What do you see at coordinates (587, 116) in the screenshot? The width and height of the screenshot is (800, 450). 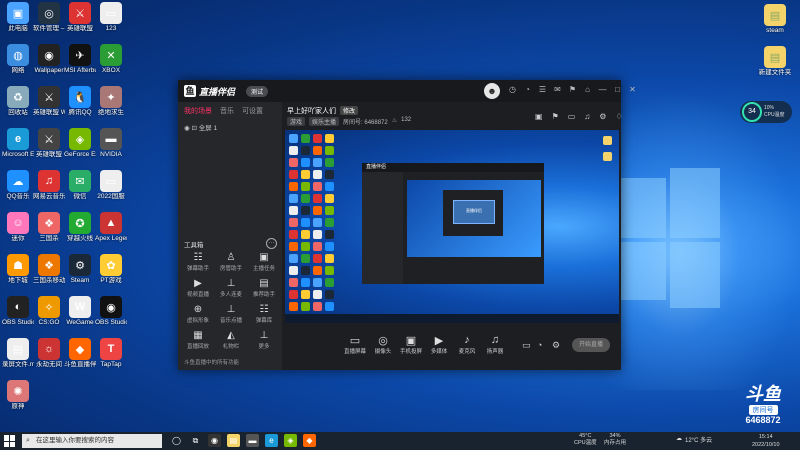 I see `toolbar-icon: ♫` at bounding box center [587, 116].